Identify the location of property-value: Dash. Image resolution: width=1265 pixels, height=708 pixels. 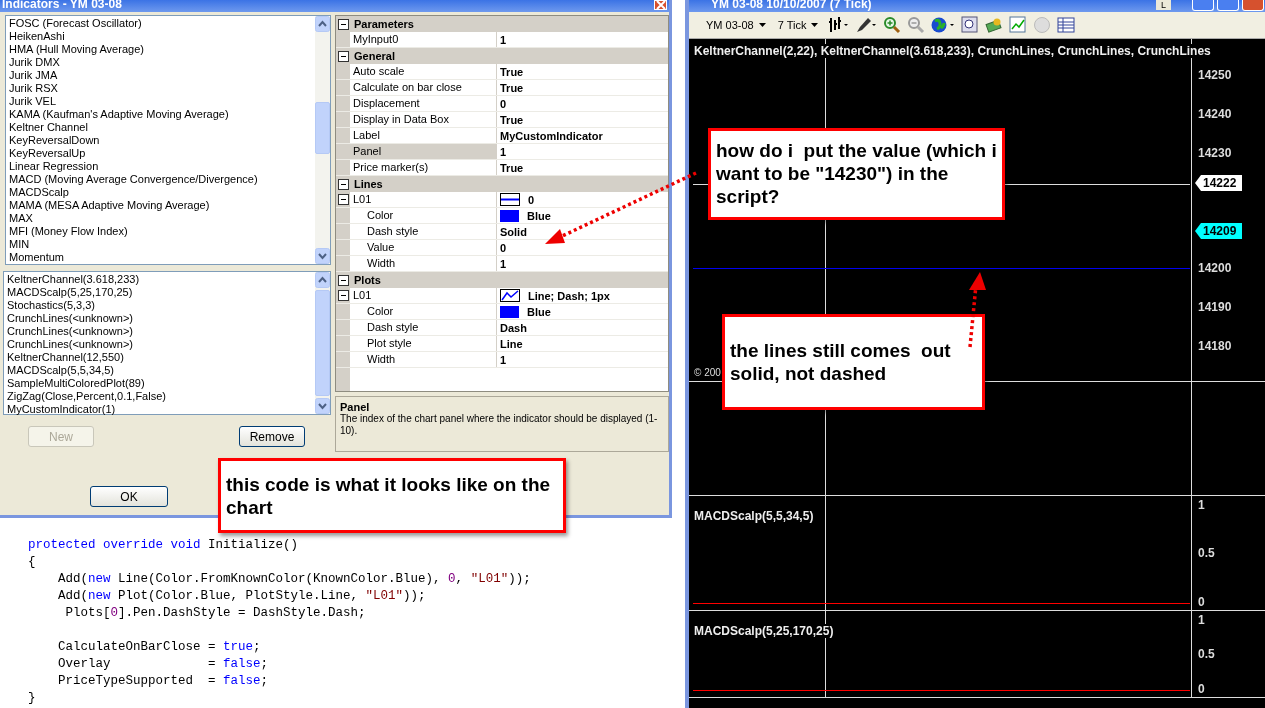
(513, 327).